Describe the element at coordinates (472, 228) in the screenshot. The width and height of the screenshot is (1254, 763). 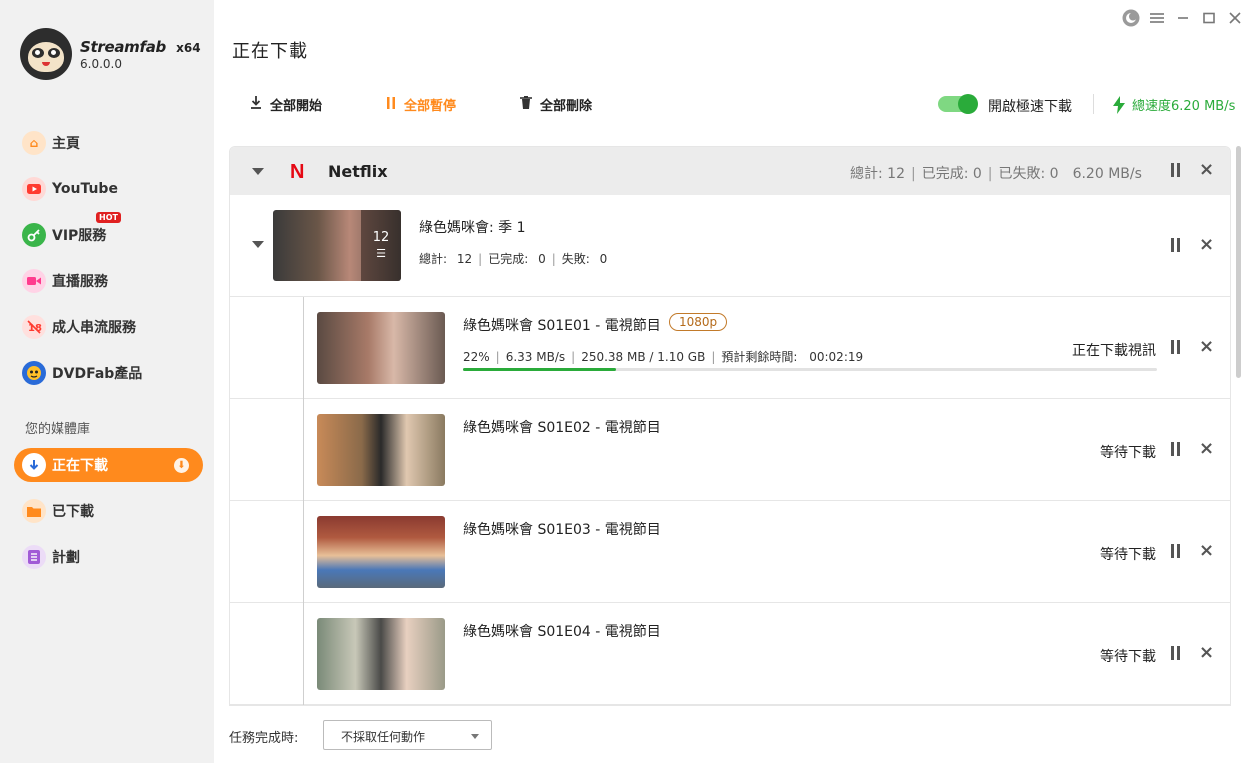
I see `season-title: 綠色媽咪會: 季 1` at that location.